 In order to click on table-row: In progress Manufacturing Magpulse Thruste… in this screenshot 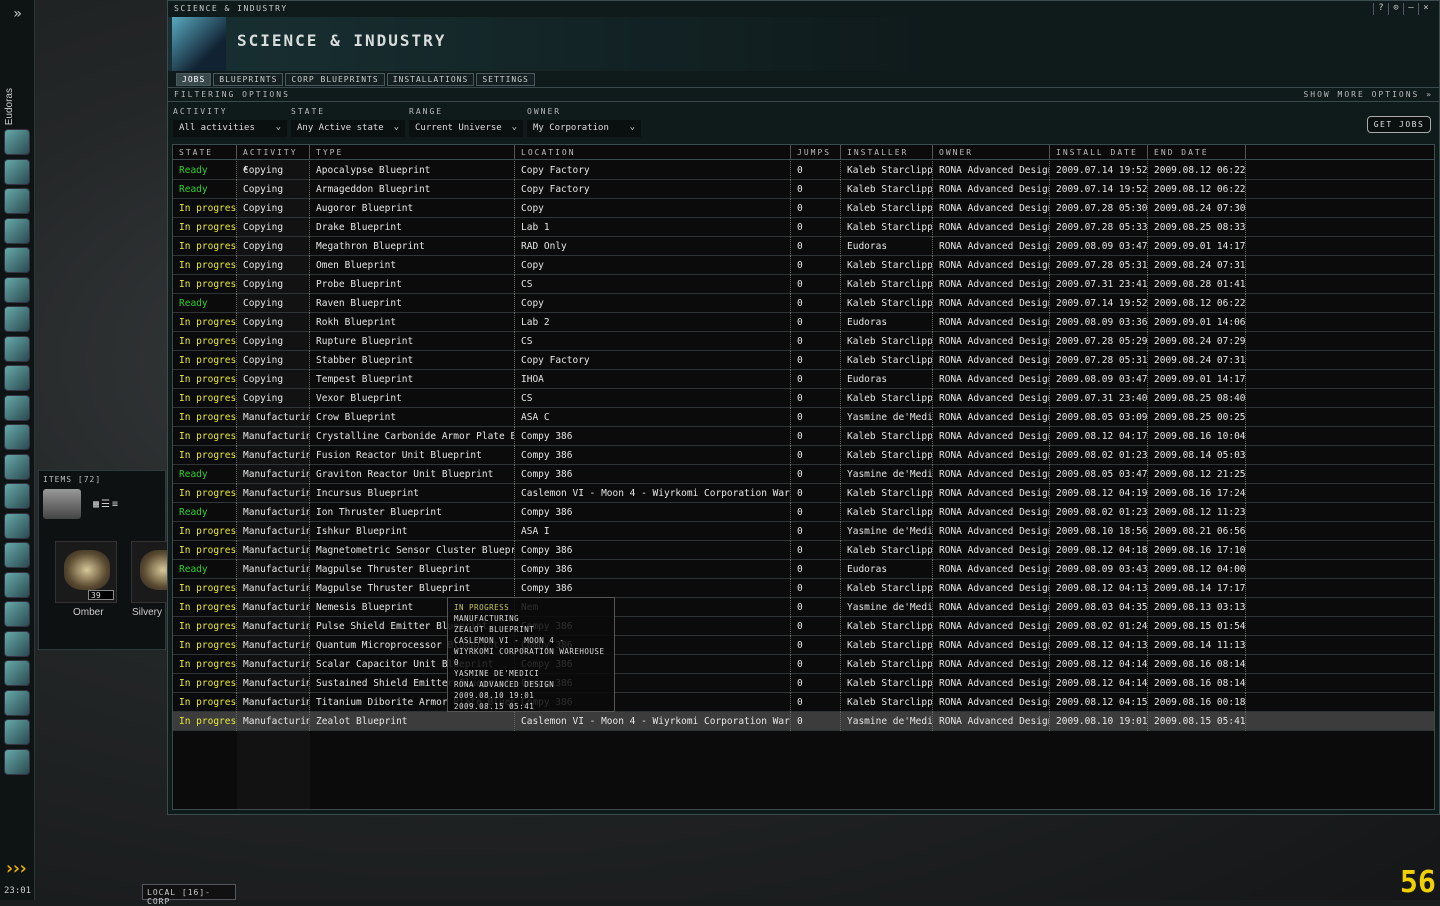, I will do `click(803, 588)`.